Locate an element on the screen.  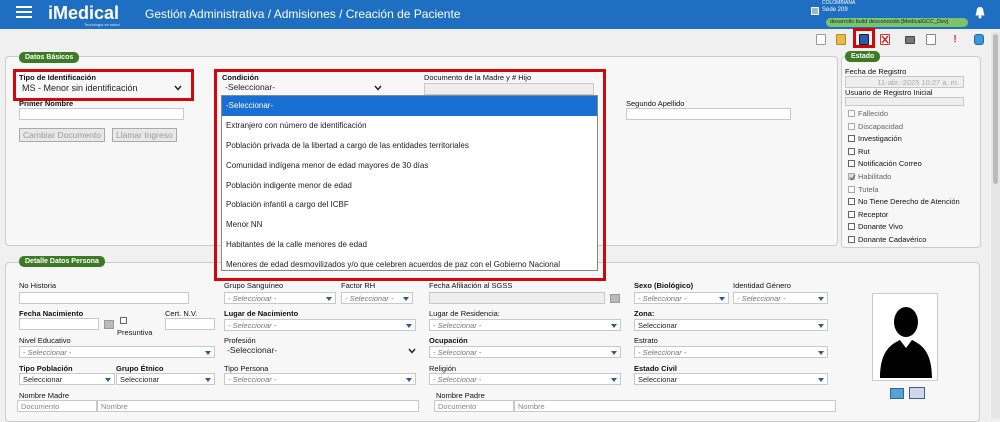
estado-civil-label: Estado Civil is located at coordinates (655, 368).